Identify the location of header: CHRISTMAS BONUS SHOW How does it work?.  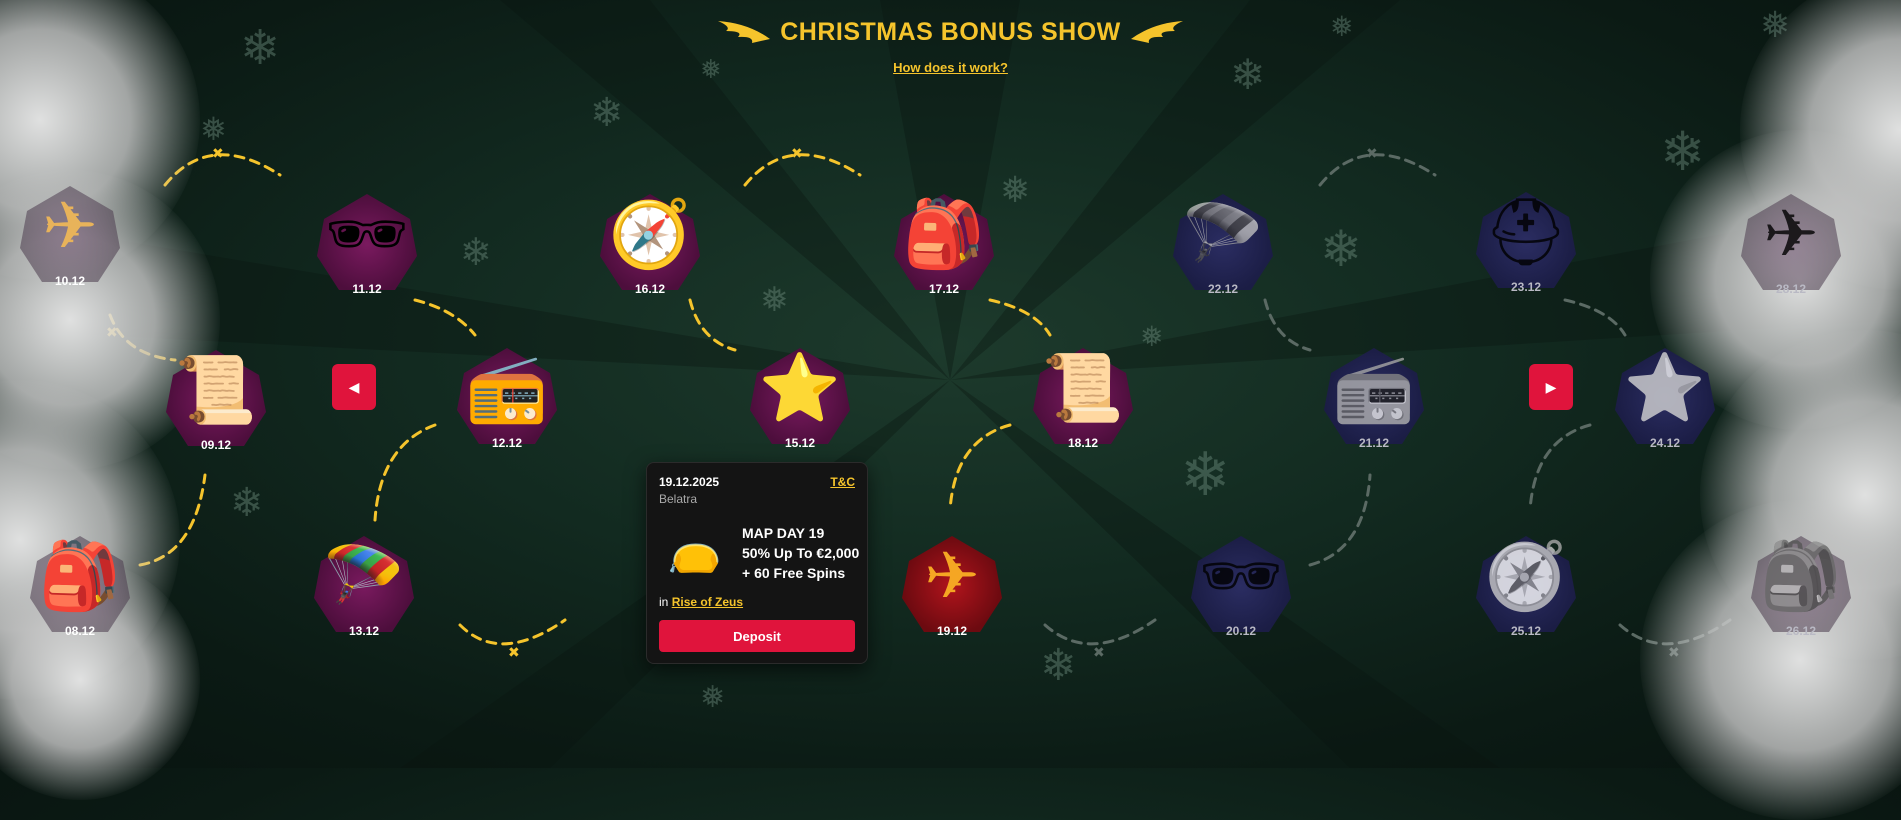
(950, 46).